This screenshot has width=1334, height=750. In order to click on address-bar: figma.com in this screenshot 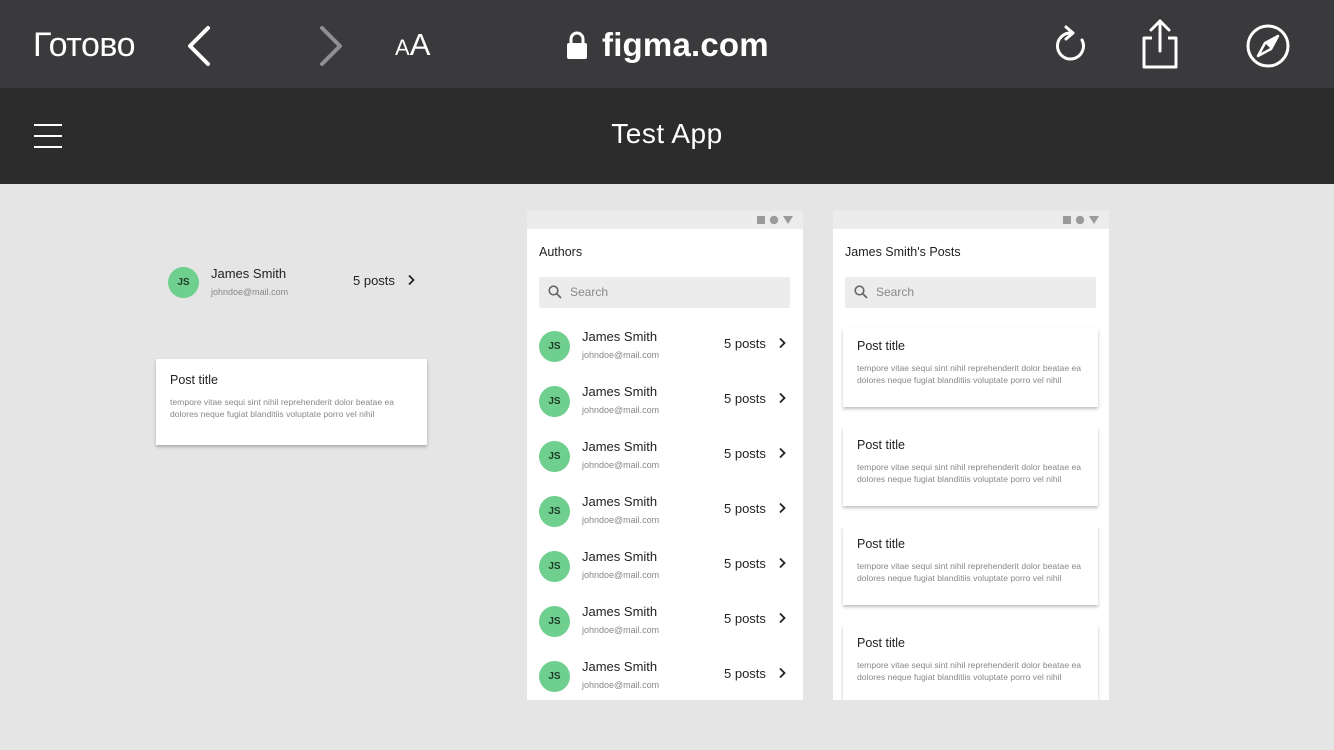, I will do `click(667, 45)`.